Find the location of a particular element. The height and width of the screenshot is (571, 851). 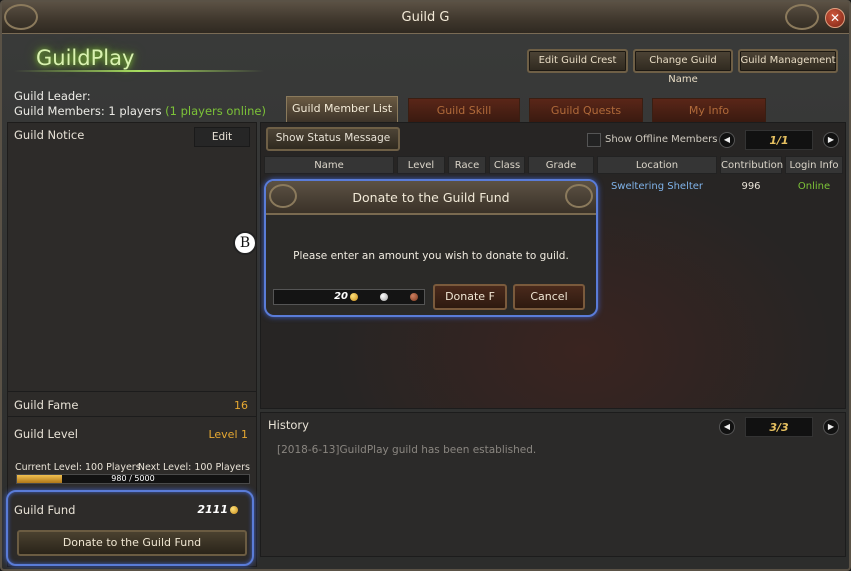

member-login-status: Online is located at coordinates (814, 186).